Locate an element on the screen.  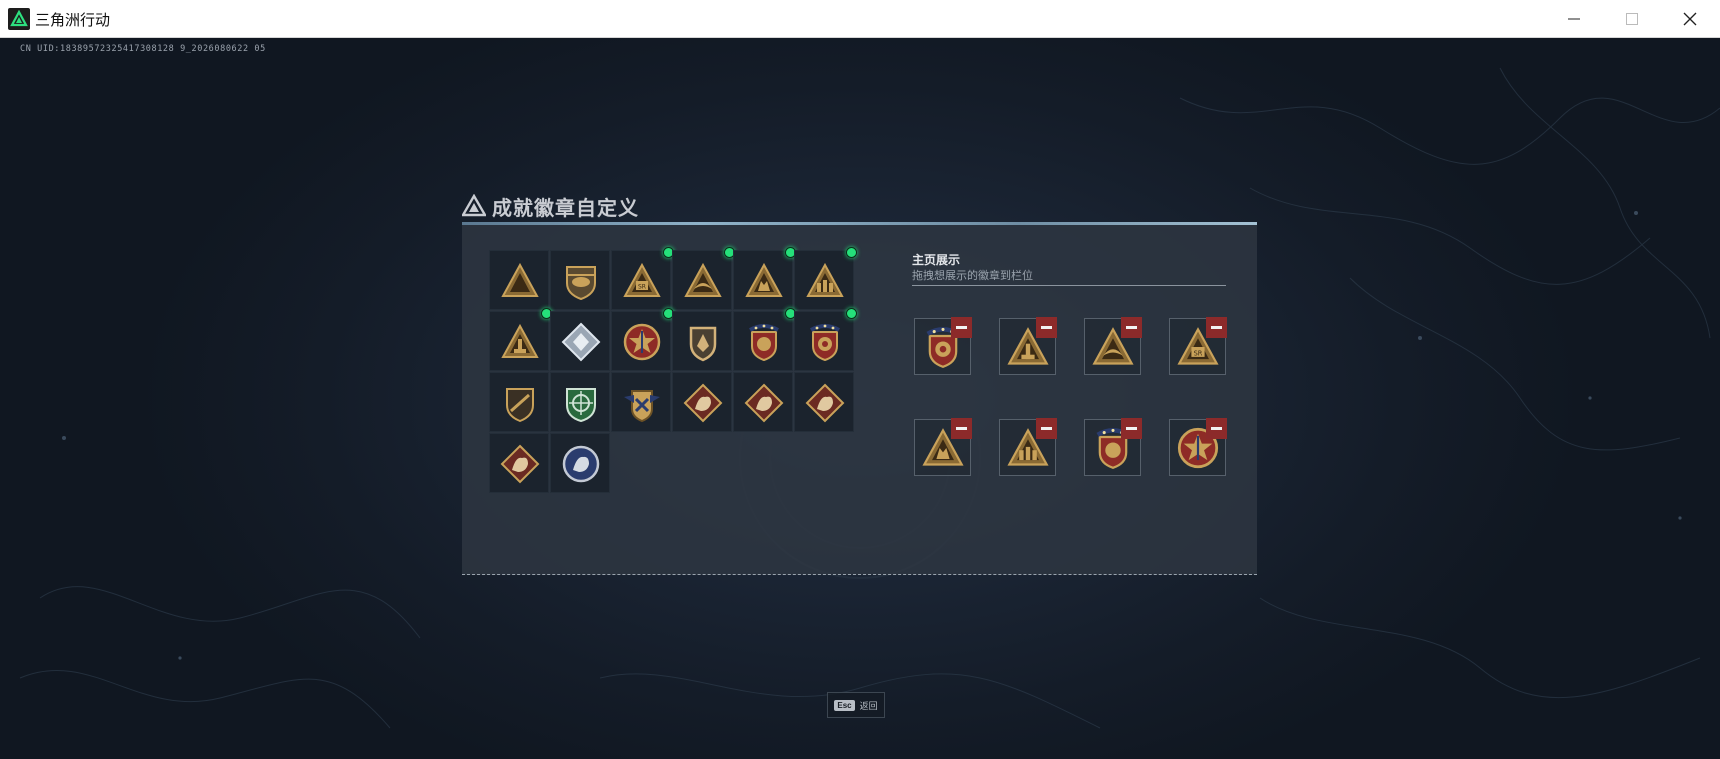
wings-crest-badge-icon is located at coordinates (642, 406).